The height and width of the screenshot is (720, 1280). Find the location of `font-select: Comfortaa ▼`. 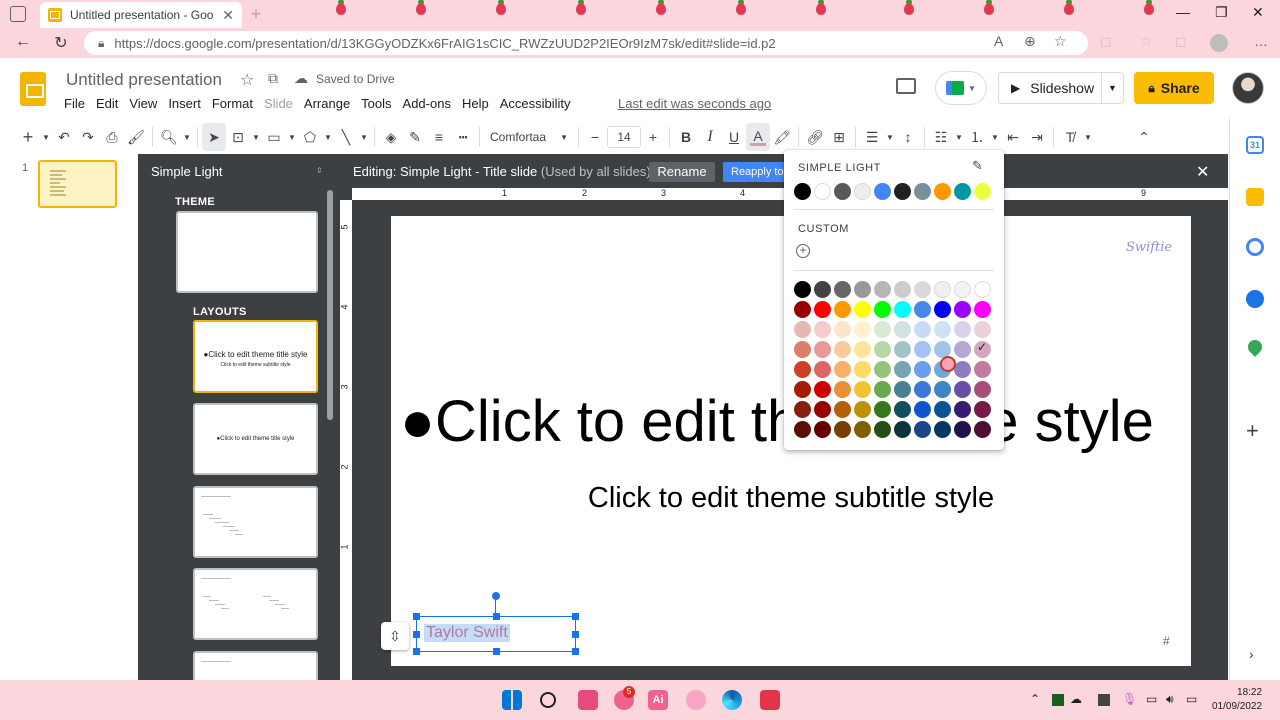

font-select: Comfortaa ▼ is located at coordinates (529, 137).